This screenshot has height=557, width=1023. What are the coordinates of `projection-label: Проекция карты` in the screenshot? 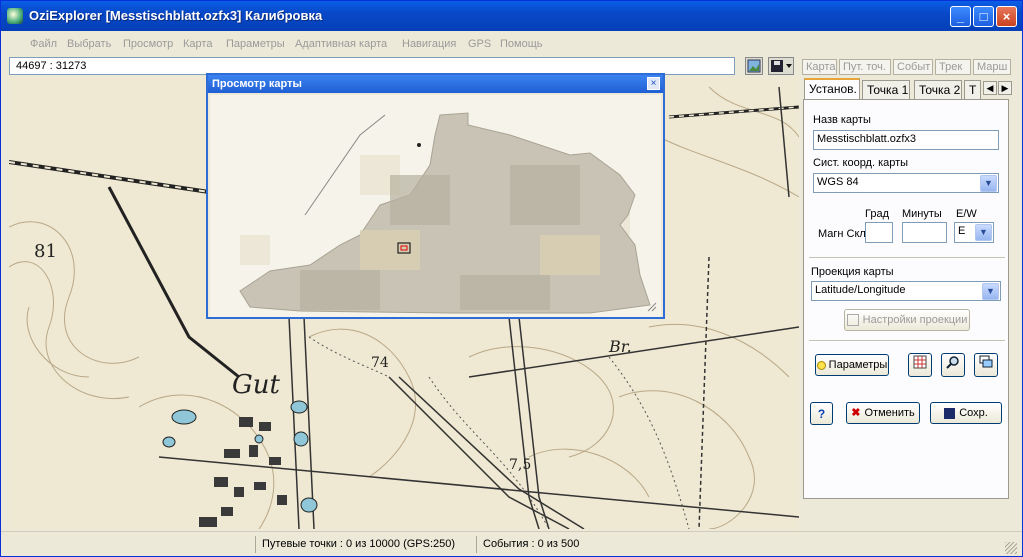 It's located at (852, 272).